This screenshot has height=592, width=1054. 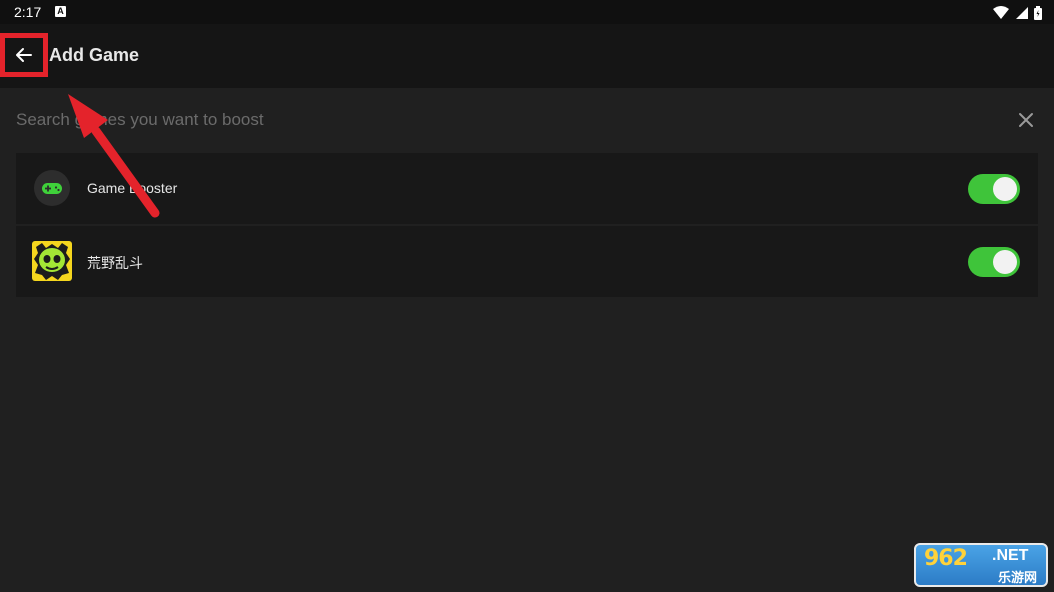 I want to click on back-button, so click(x=24, y=55).